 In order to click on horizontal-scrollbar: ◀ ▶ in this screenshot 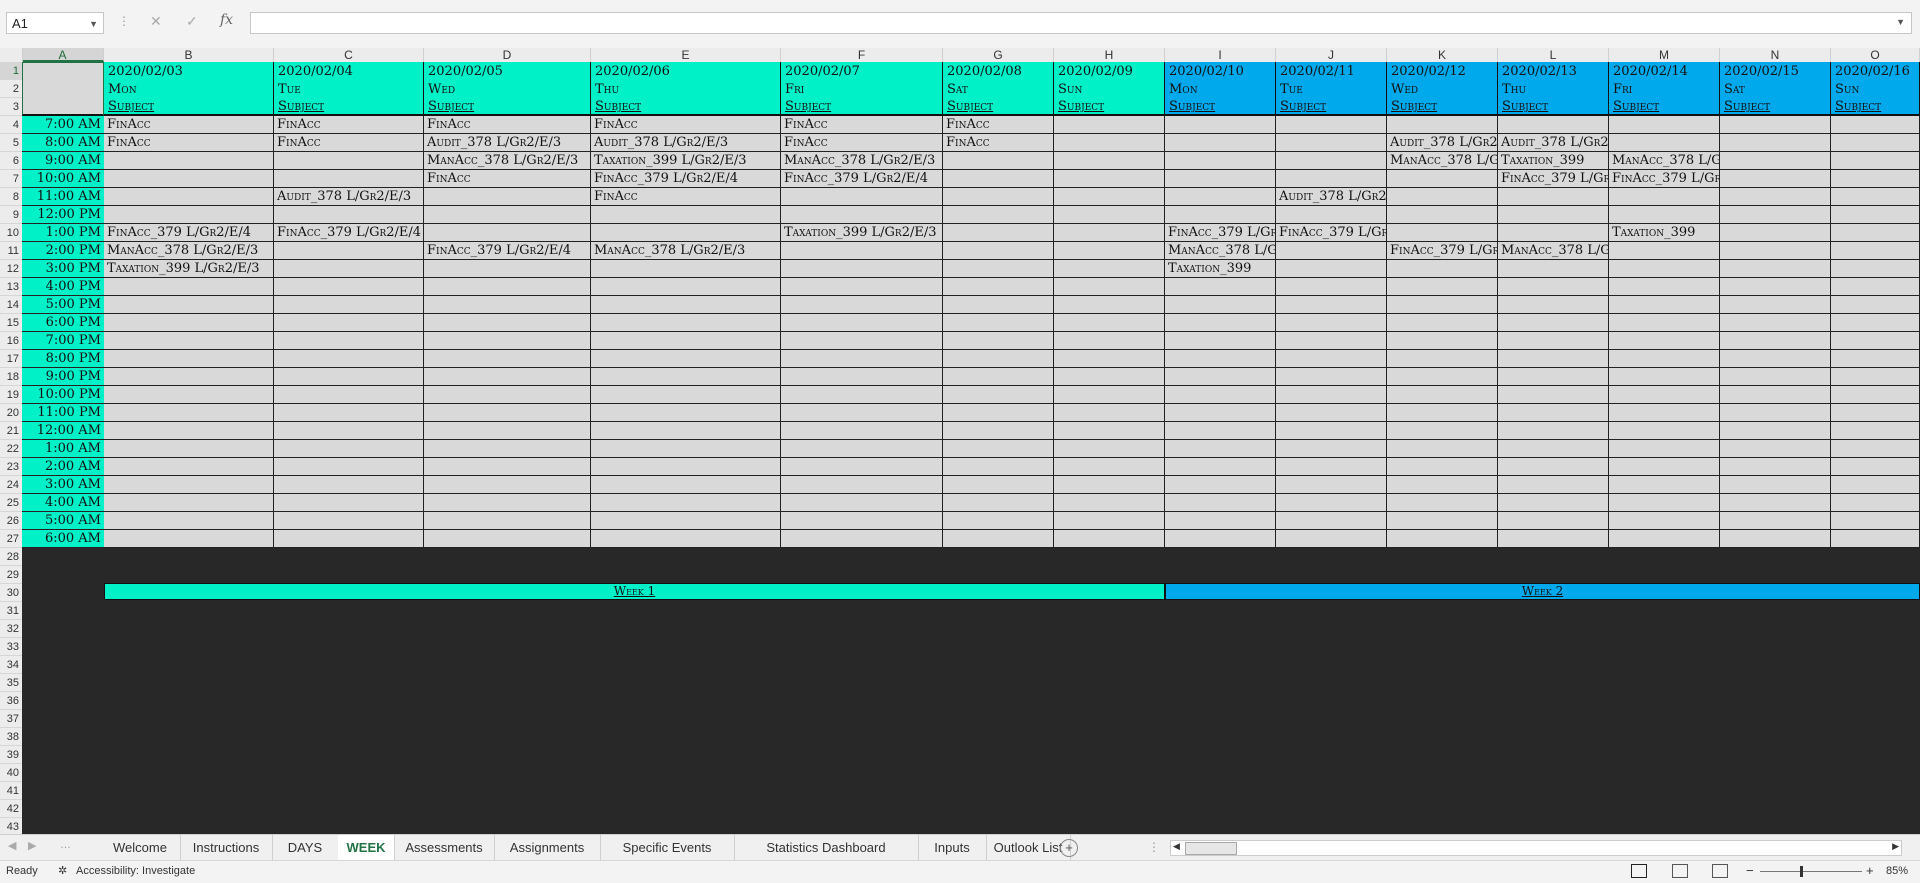, I will do `click(1536, 848)`.